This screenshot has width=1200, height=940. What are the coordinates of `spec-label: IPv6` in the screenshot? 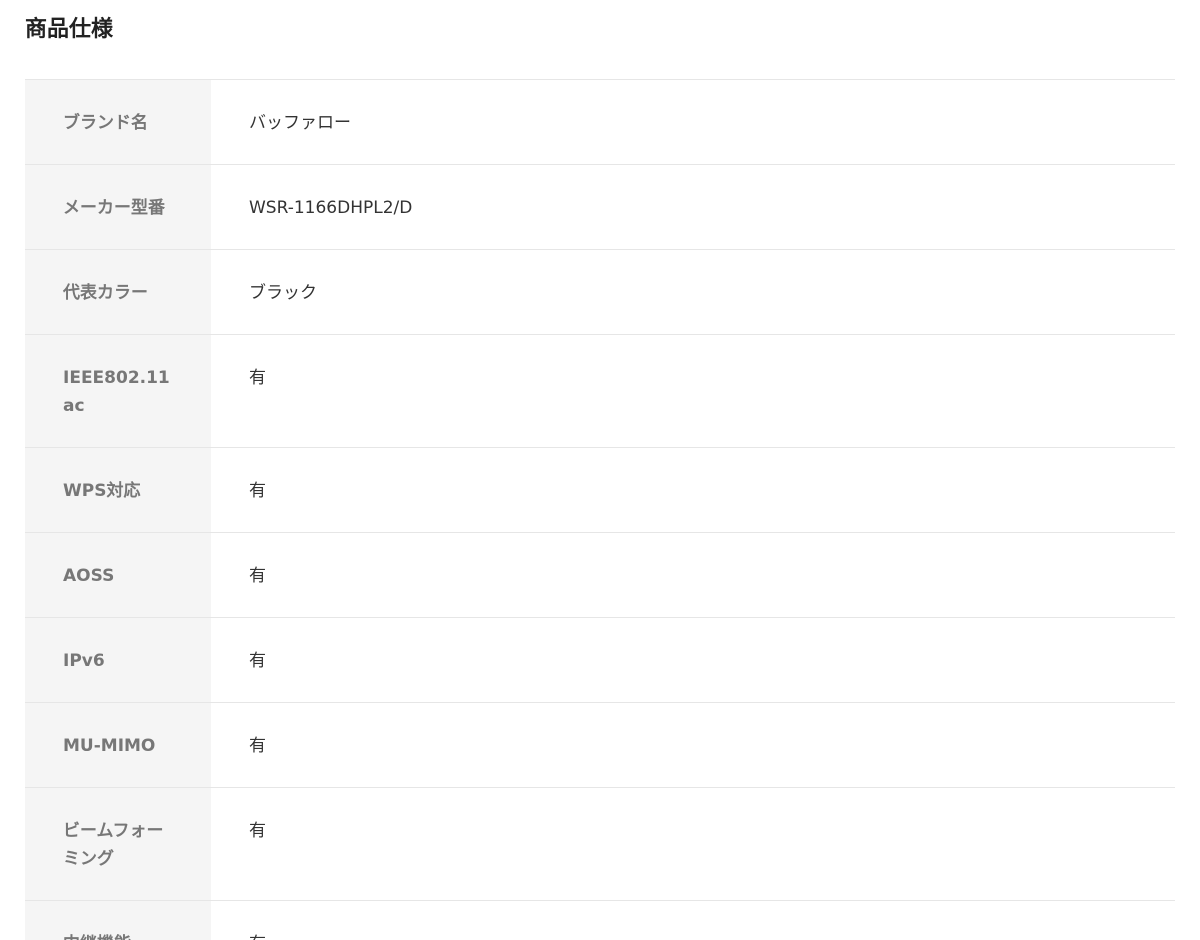 It's located at (118, 660).